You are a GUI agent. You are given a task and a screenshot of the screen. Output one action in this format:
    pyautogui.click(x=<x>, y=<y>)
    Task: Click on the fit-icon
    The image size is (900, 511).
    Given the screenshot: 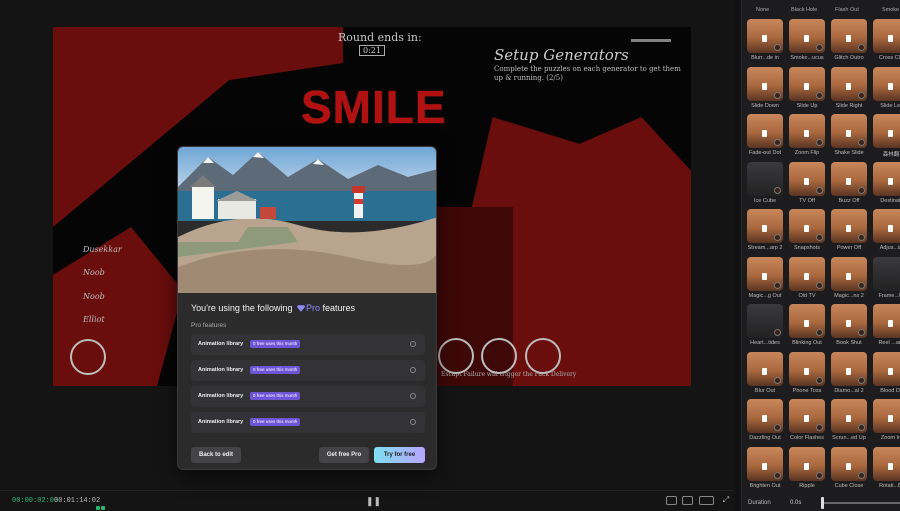 What is the action you would take?
    pyautogui.click(x=671, y=500)
    